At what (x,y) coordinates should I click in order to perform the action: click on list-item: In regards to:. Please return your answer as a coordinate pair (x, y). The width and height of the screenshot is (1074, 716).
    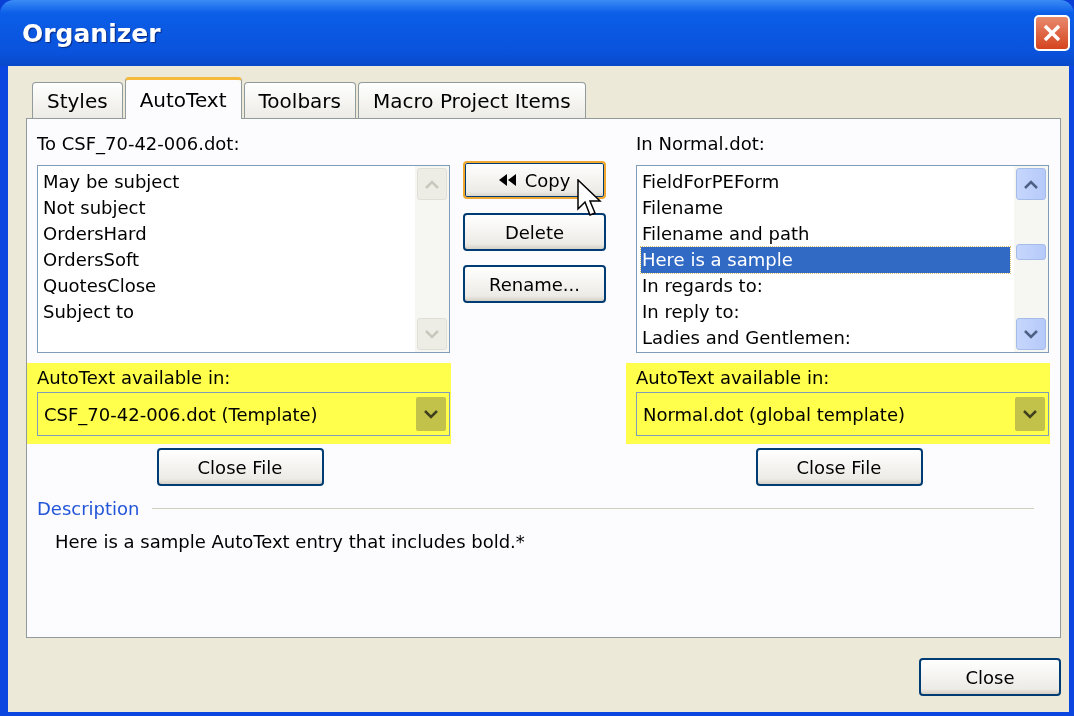
    Looking at the image, I should click on (825, 286).